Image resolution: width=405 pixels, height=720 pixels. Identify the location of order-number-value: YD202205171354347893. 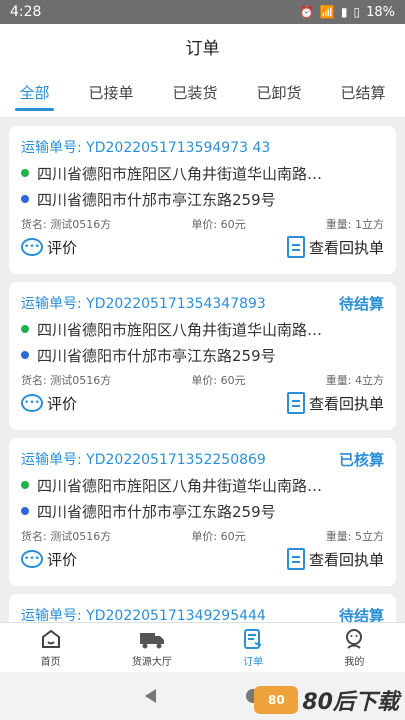
(176, 304).